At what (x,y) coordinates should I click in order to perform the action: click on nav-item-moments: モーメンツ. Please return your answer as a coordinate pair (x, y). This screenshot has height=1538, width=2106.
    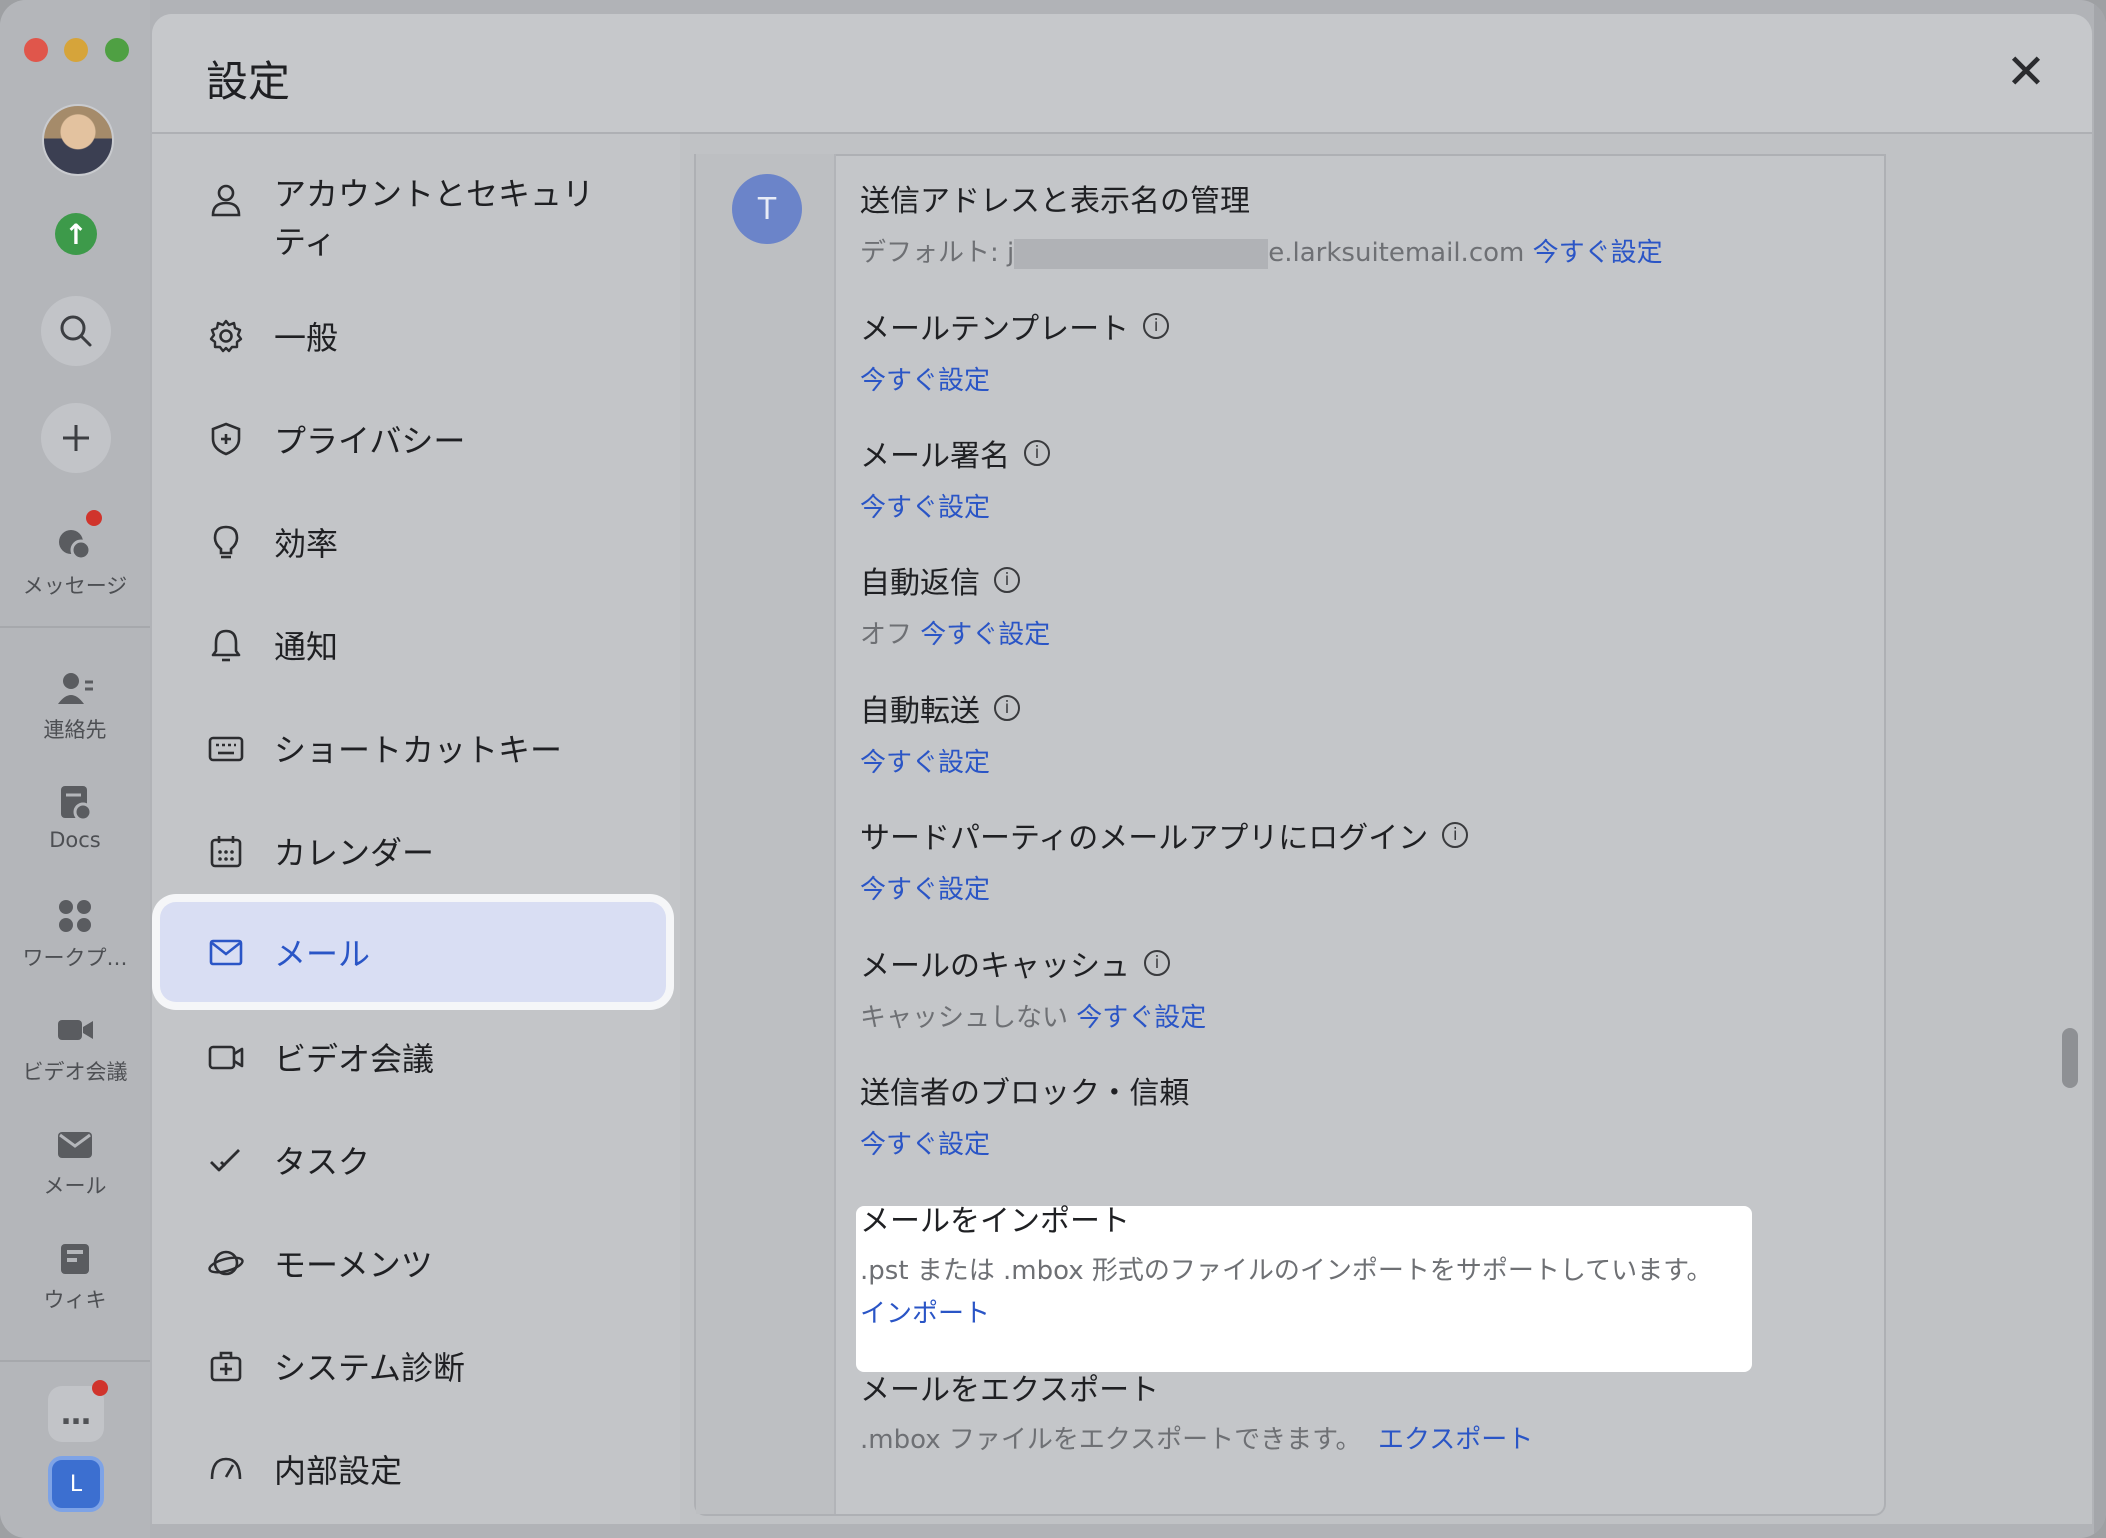
    Looking at the image, I should click on (413, 1263).